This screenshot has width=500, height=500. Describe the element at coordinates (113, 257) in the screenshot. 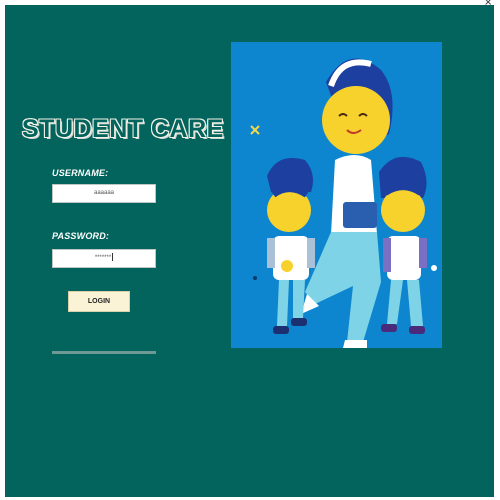

I see `text-caret` at that location.